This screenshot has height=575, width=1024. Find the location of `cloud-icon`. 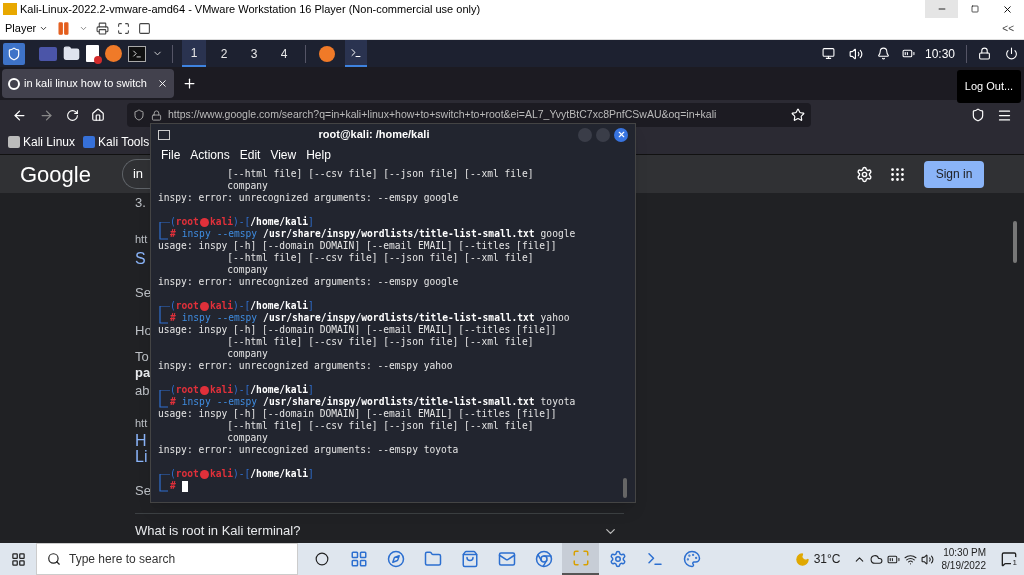

cloud-icon is located at coordinates (876, 559).